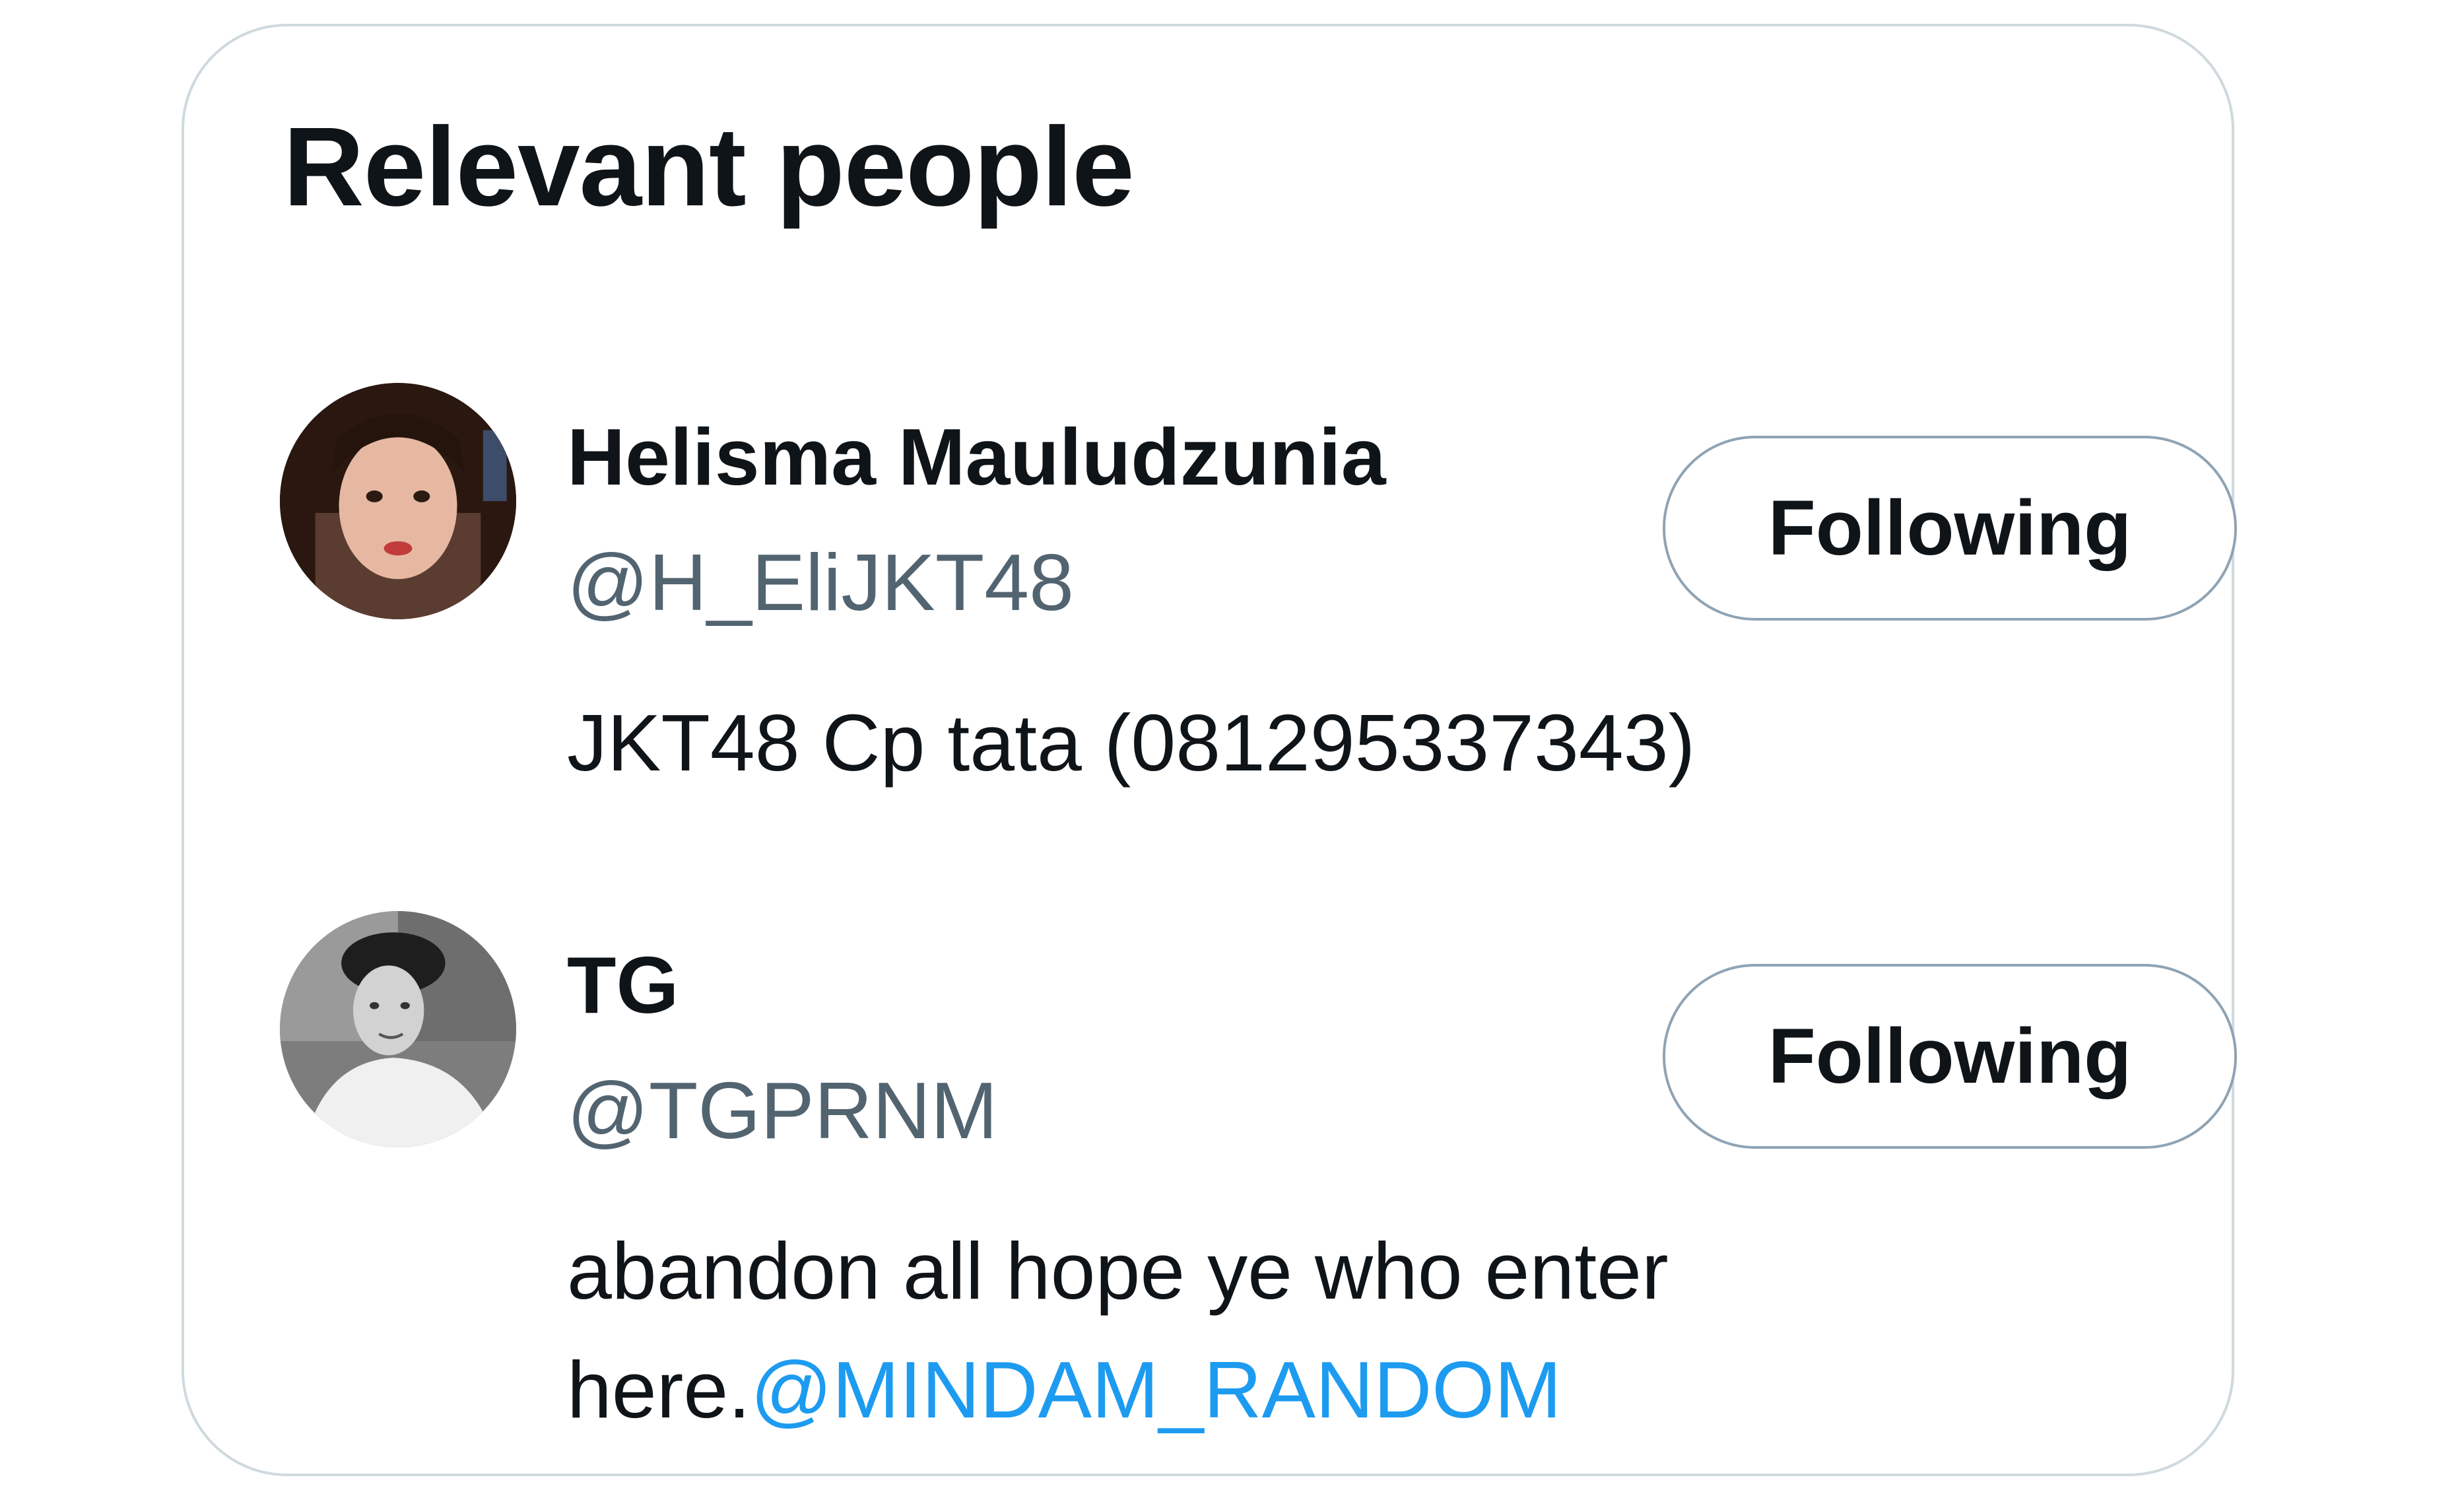 This screenshot has width=2464, height=1498. What do you see at coordinates (1156, 1390) in the screenshot?
I see `bio-mention-link: @MINDAM_RANDOM` at bounding box center [1156, 1390].